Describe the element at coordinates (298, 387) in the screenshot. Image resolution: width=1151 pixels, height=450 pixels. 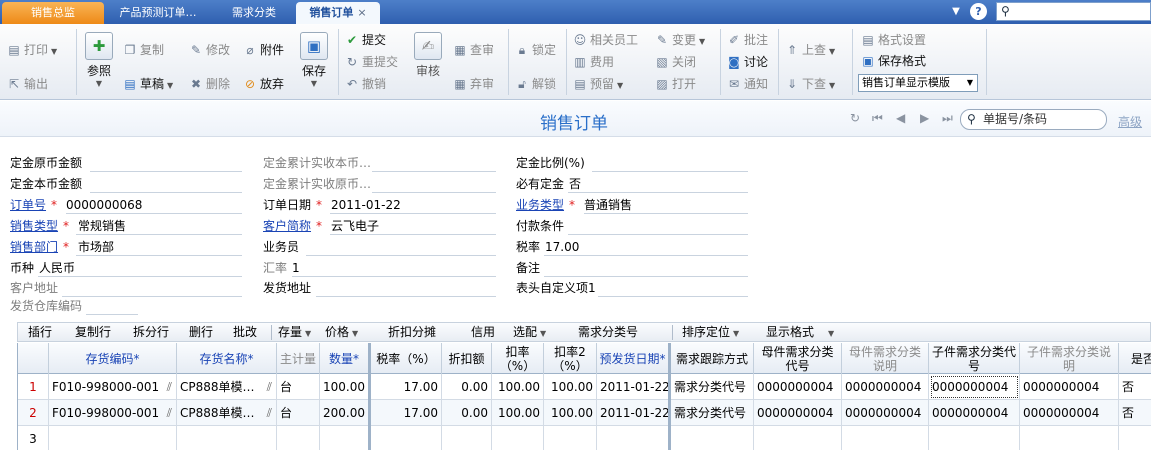
I see `unit-cell: 台` at that location.